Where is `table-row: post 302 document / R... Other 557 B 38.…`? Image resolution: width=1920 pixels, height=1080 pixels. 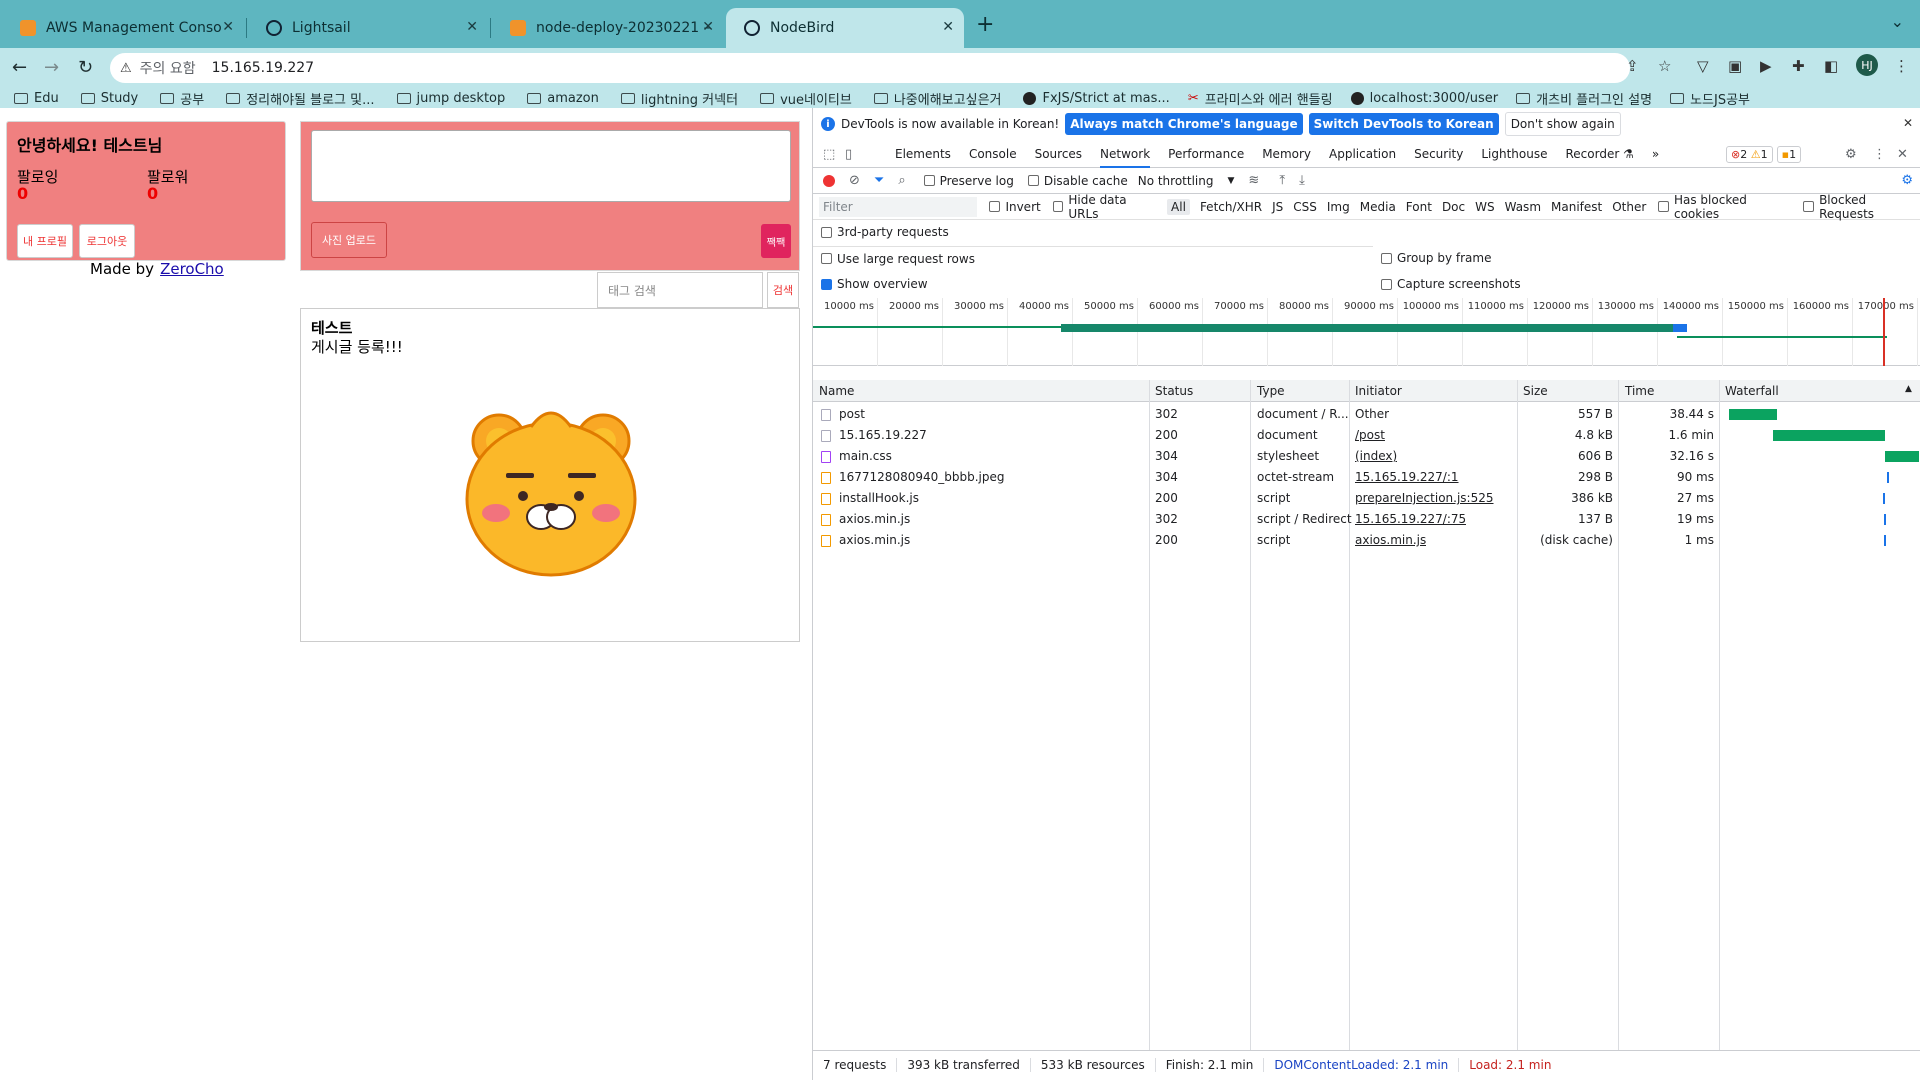 table-row: post 302 document / R... Other 557 B 38.… is located at coordinates (1366, 414).